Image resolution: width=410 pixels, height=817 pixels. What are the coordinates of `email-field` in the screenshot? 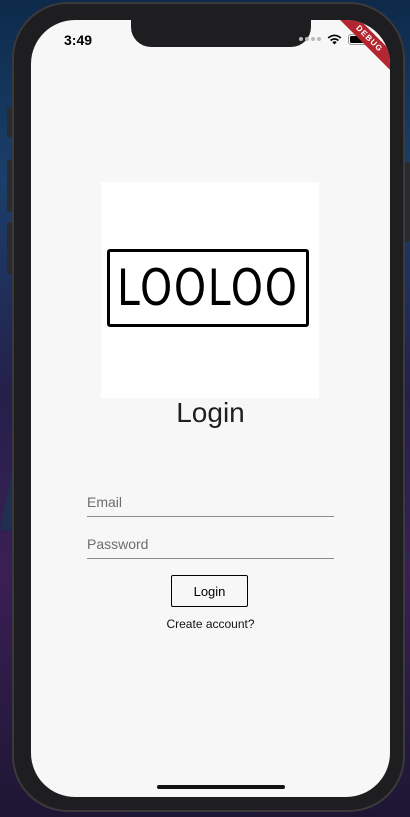 It's located at (210, 496).